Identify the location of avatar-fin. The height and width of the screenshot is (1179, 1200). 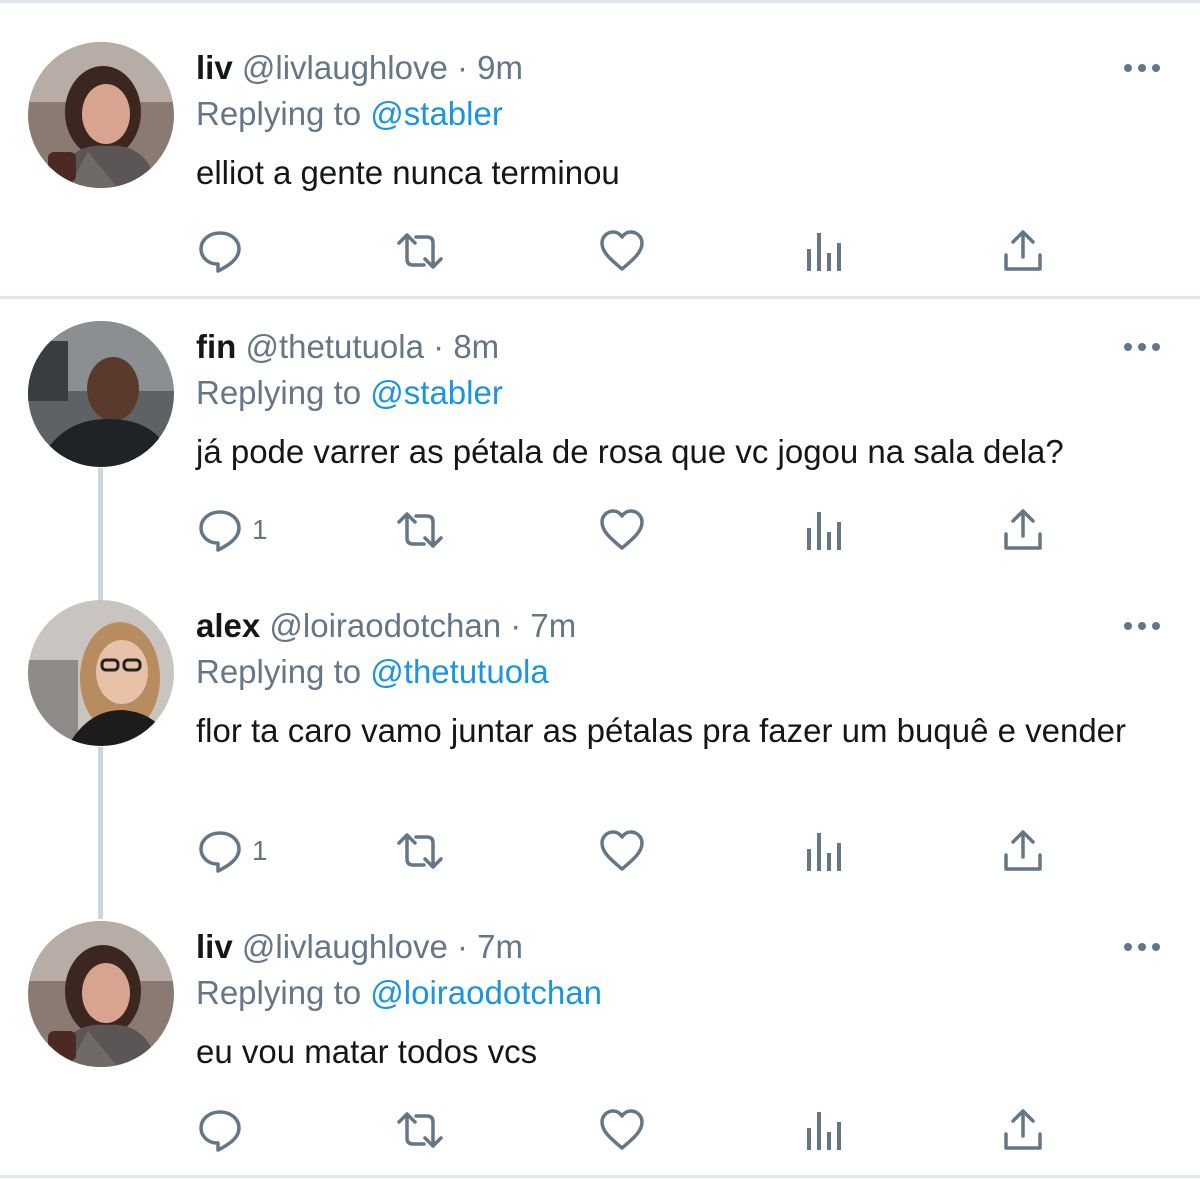
(101, 394).